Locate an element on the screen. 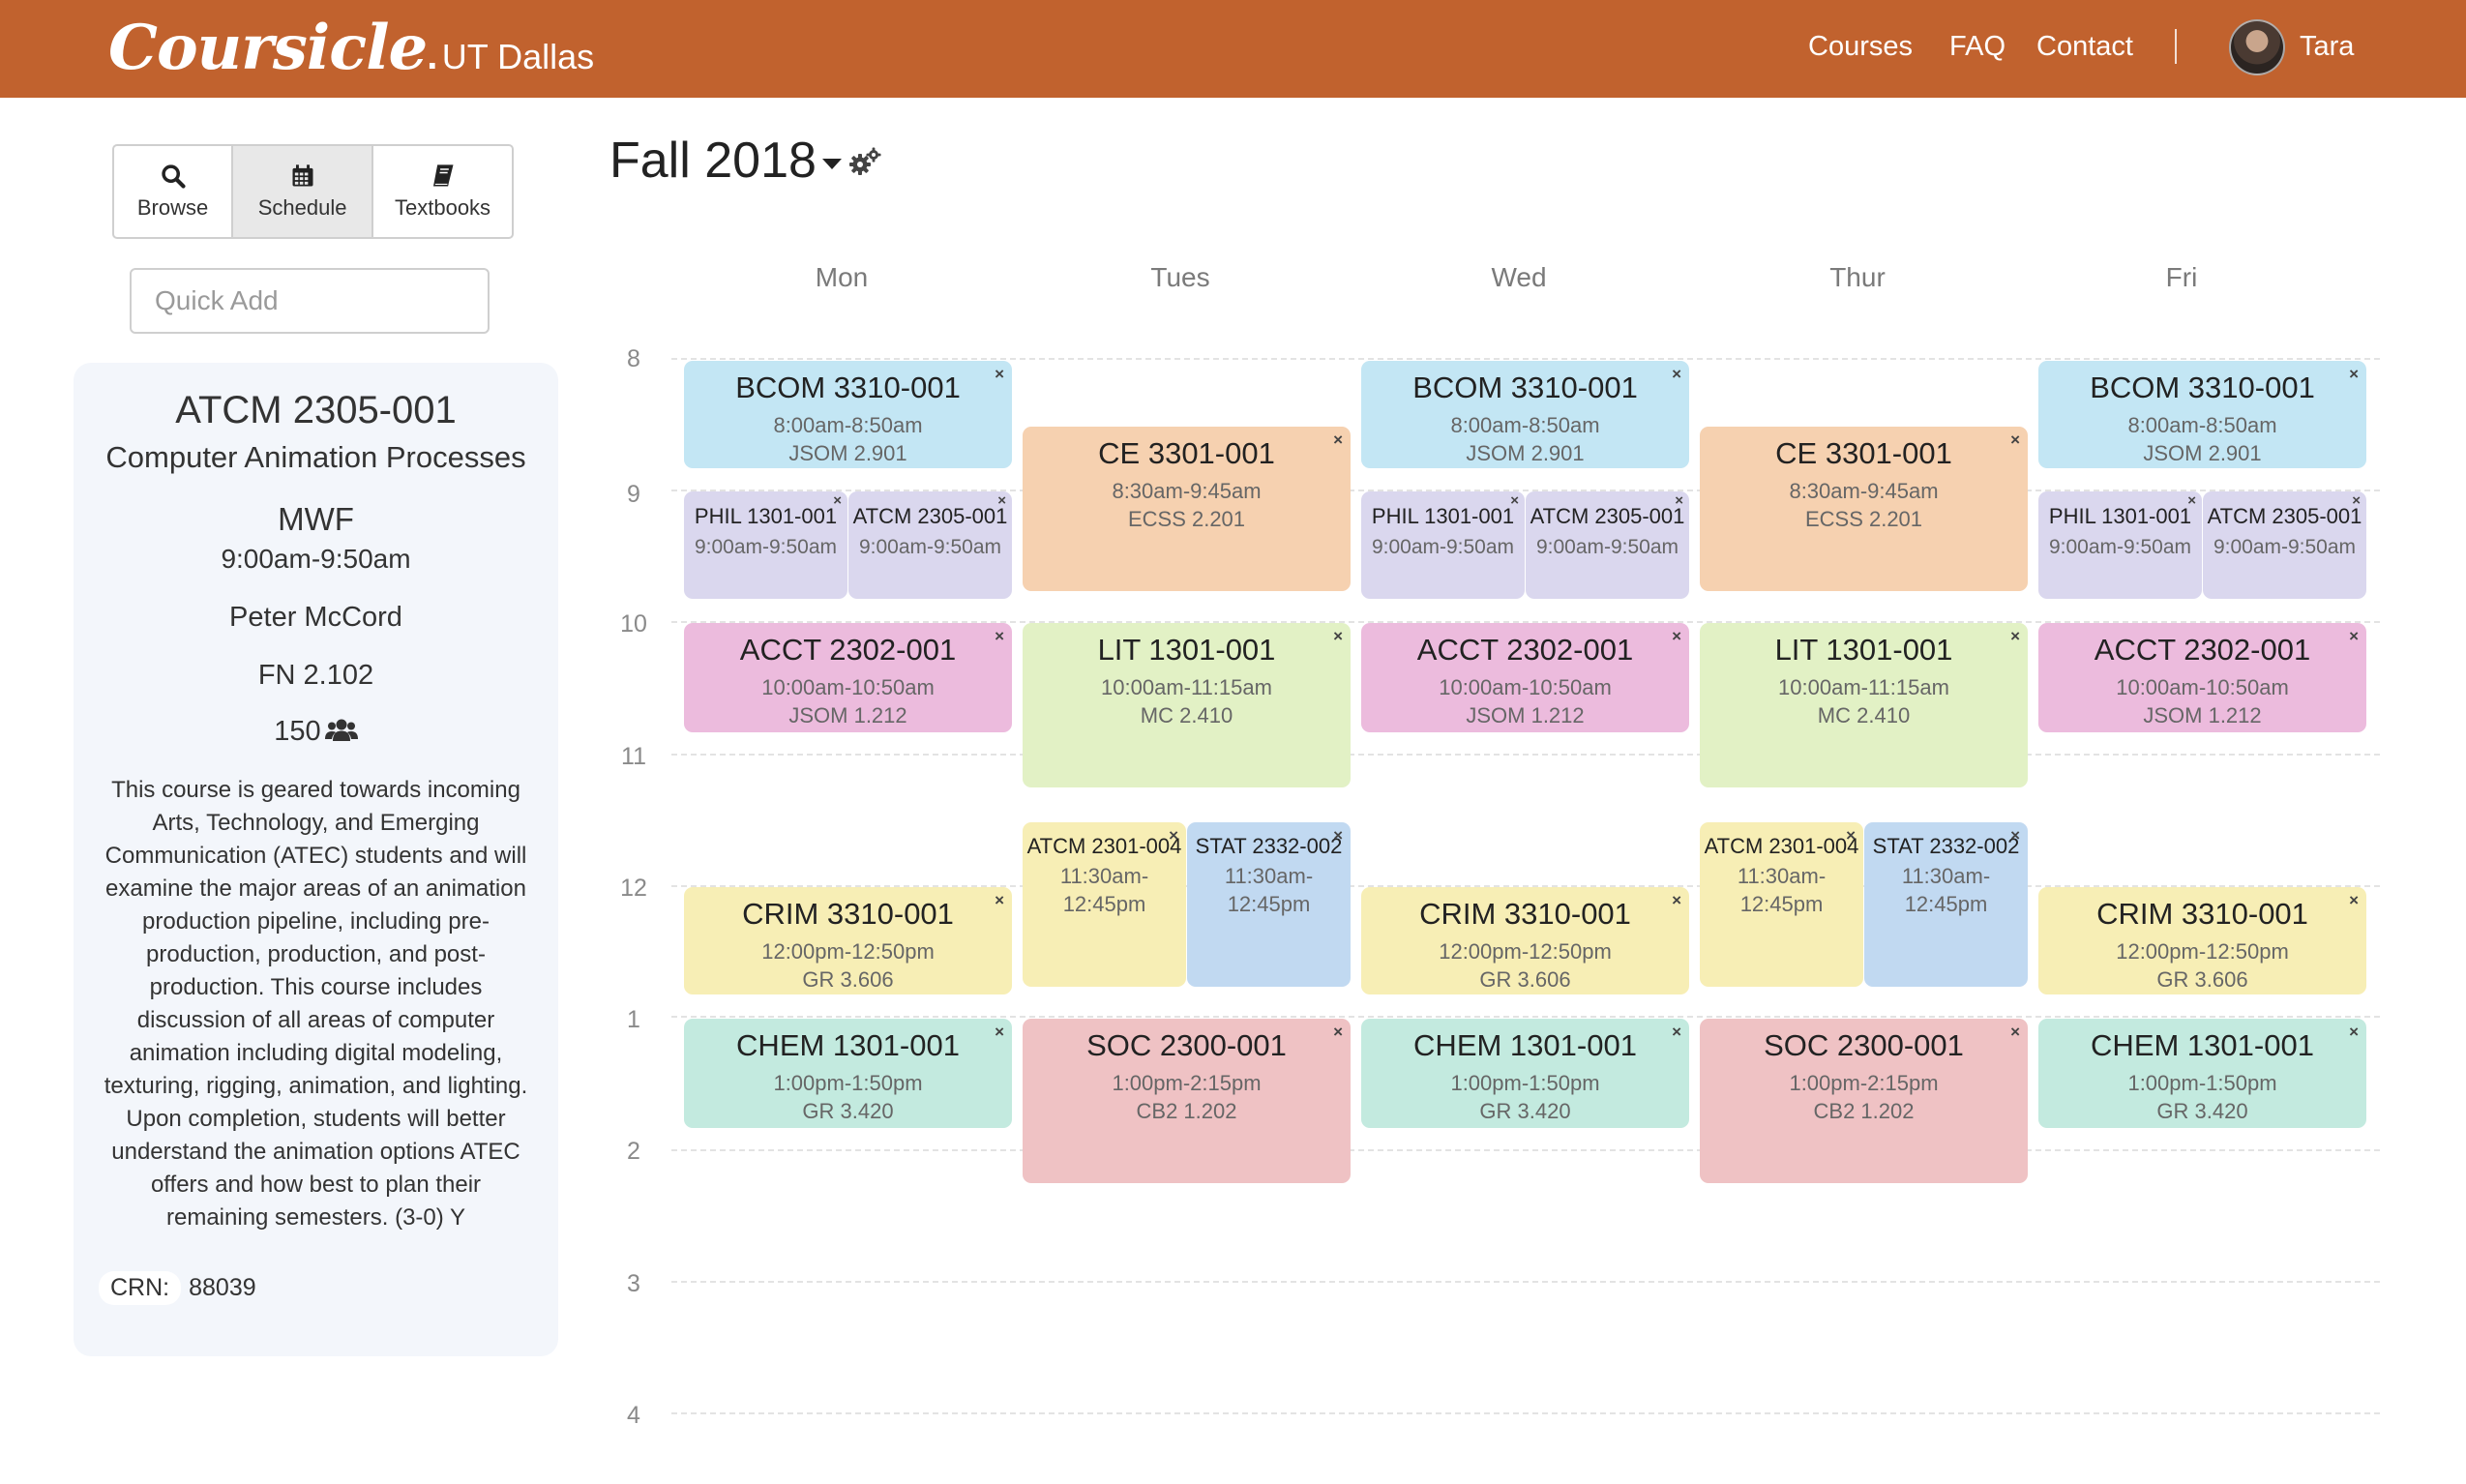 The height and width of the screenshot is (1484, 2466). course-block-tue-soc: × SOC 2300-001 1:00pm-2:15pm CB2 1.202 is located at coordinates (1187, 1101).